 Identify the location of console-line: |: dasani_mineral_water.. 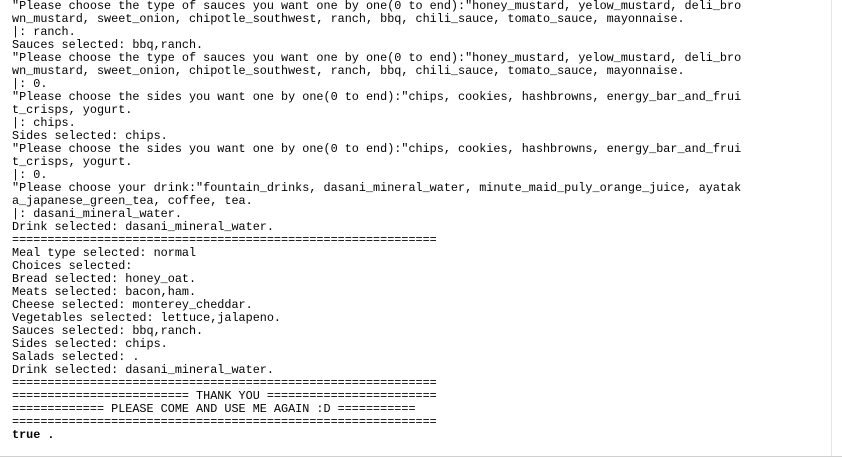
(97, 214).